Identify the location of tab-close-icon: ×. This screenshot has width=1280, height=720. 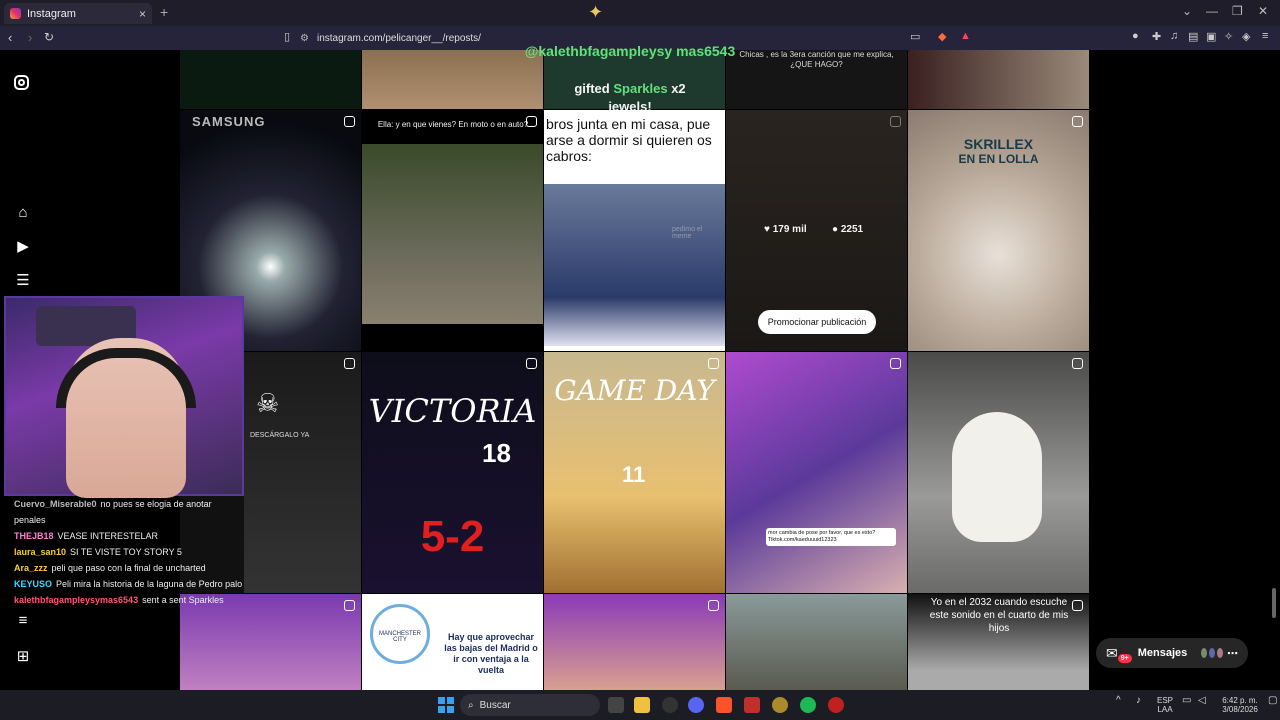
(142, 14).